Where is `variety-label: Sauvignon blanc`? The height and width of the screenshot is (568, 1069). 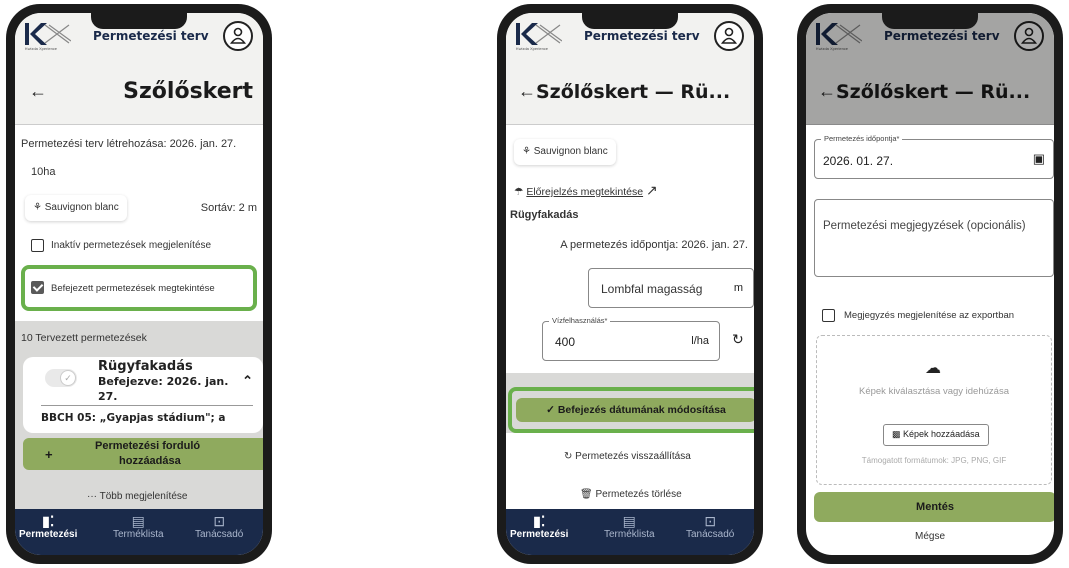
variety-label: Sauvignon blanc is located at coordinates (570, 151).